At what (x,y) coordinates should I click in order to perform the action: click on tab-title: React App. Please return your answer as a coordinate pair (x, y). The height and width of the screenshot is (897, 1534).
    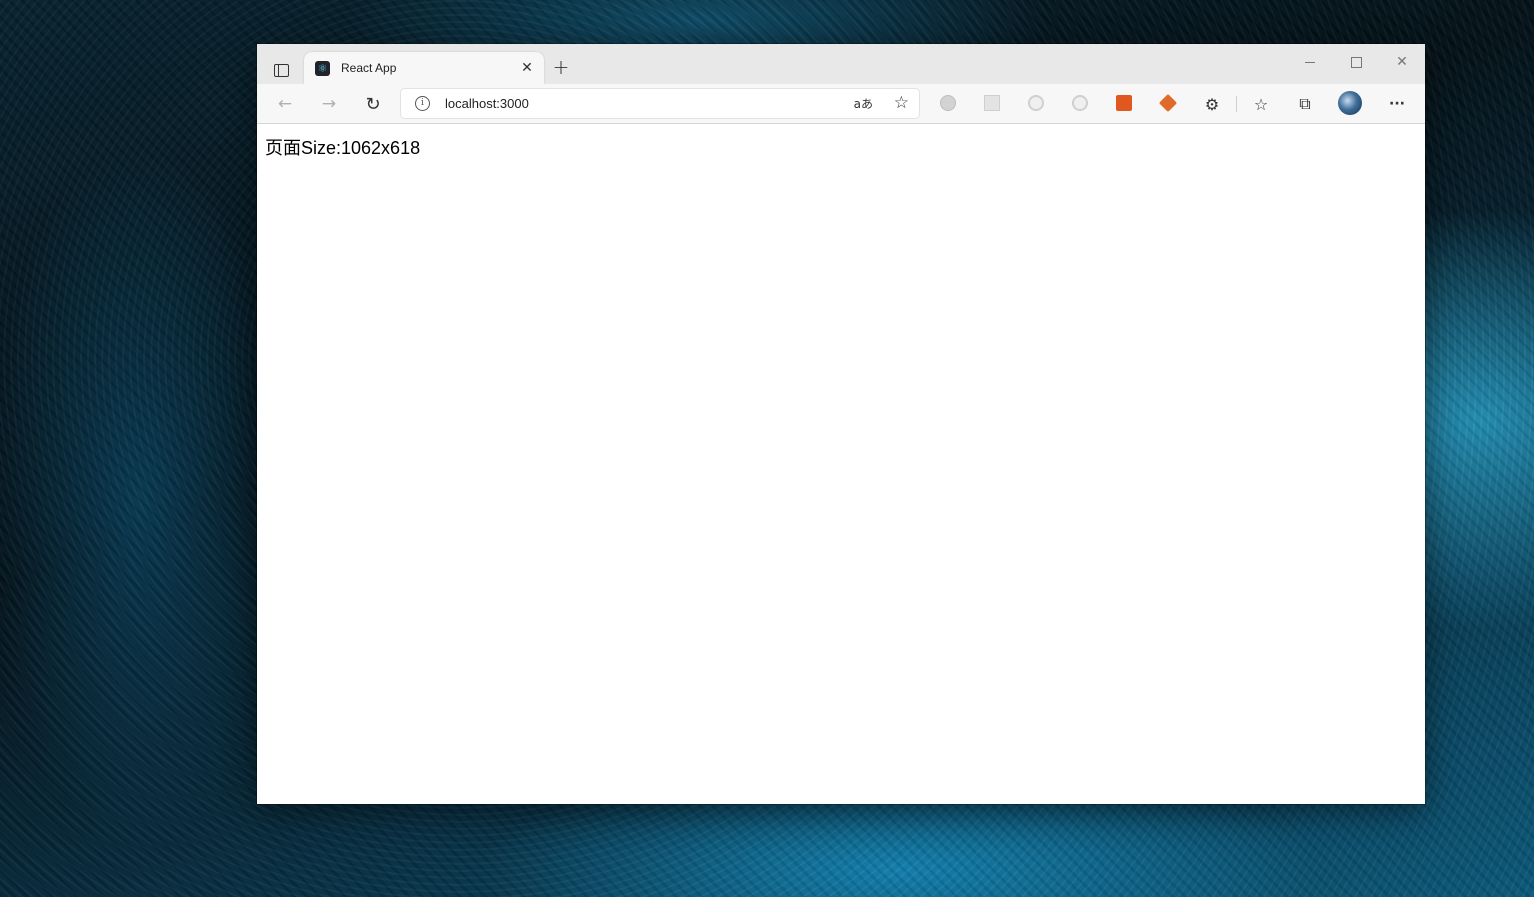
    Looking at the image, I should click on (369, 68).